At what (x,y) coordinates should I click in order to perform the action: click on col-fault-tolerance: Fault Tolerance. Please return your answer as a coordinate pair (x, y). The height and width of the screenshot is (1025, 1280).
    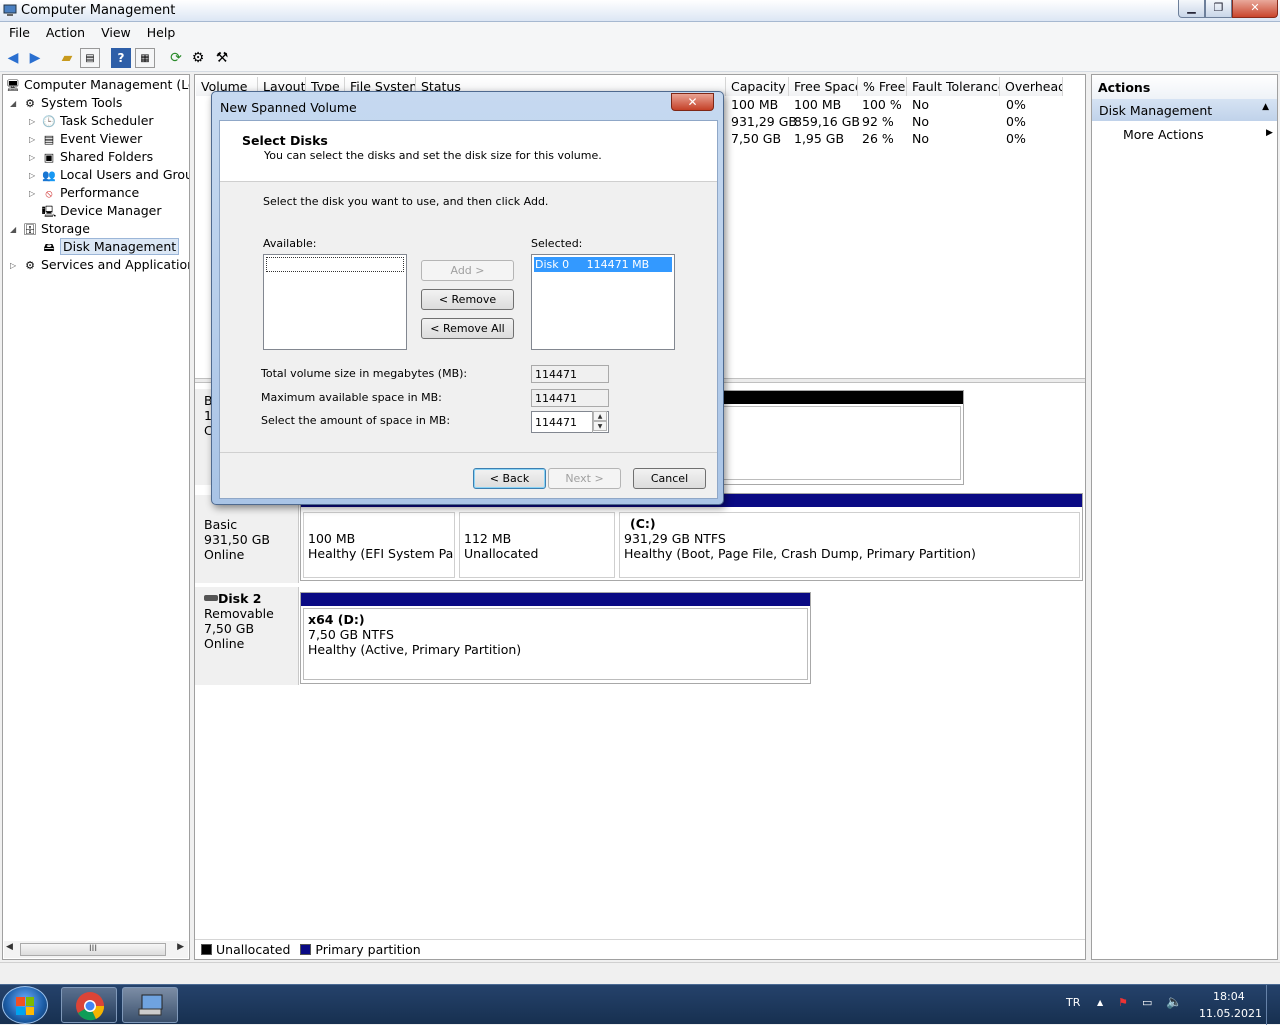
    Looking at the image, I should click on (953, 86).